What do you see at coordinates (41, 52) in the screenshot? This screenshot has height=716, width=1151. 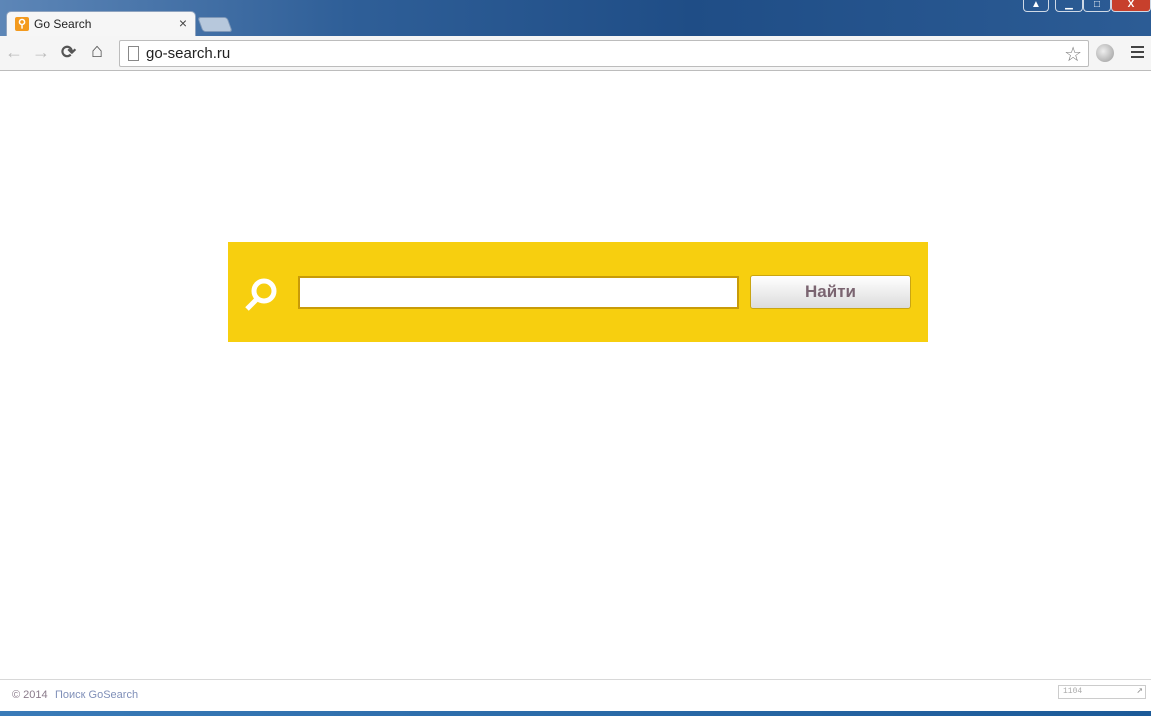 I see `forward-icon: →` at bounding box center [41, 52].